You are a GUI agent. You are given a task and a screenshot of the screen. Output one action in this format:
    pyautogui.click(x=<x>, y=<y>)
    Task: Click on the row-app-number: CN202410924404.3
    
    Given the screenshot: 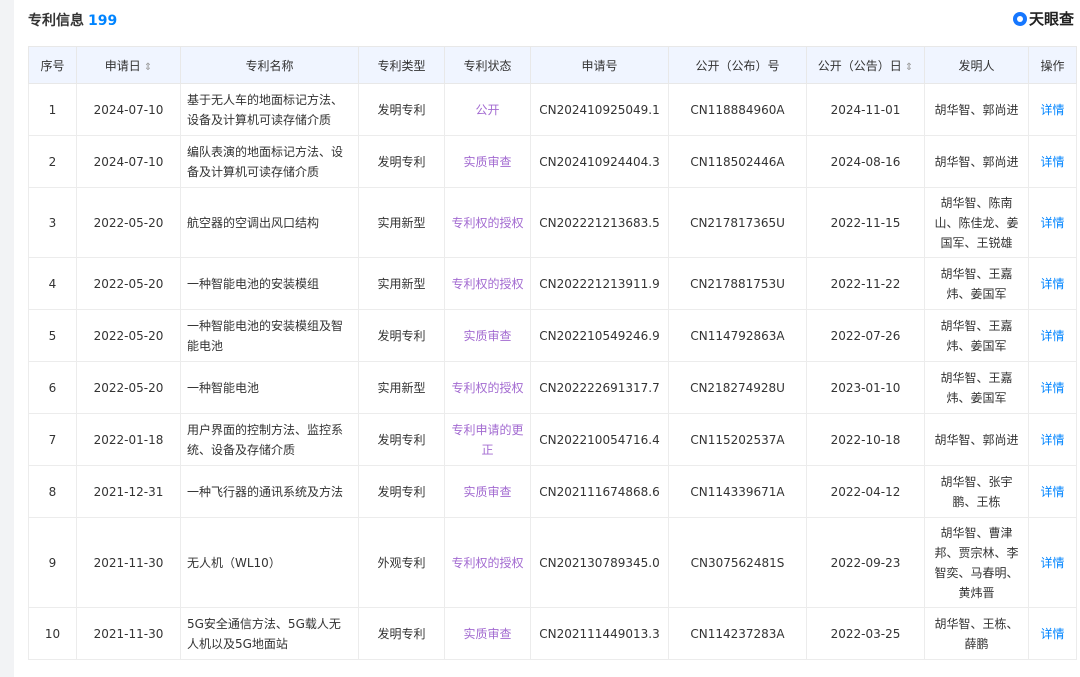 What is the action you would take?
    pyautogui.click(x=599, y=161)
    